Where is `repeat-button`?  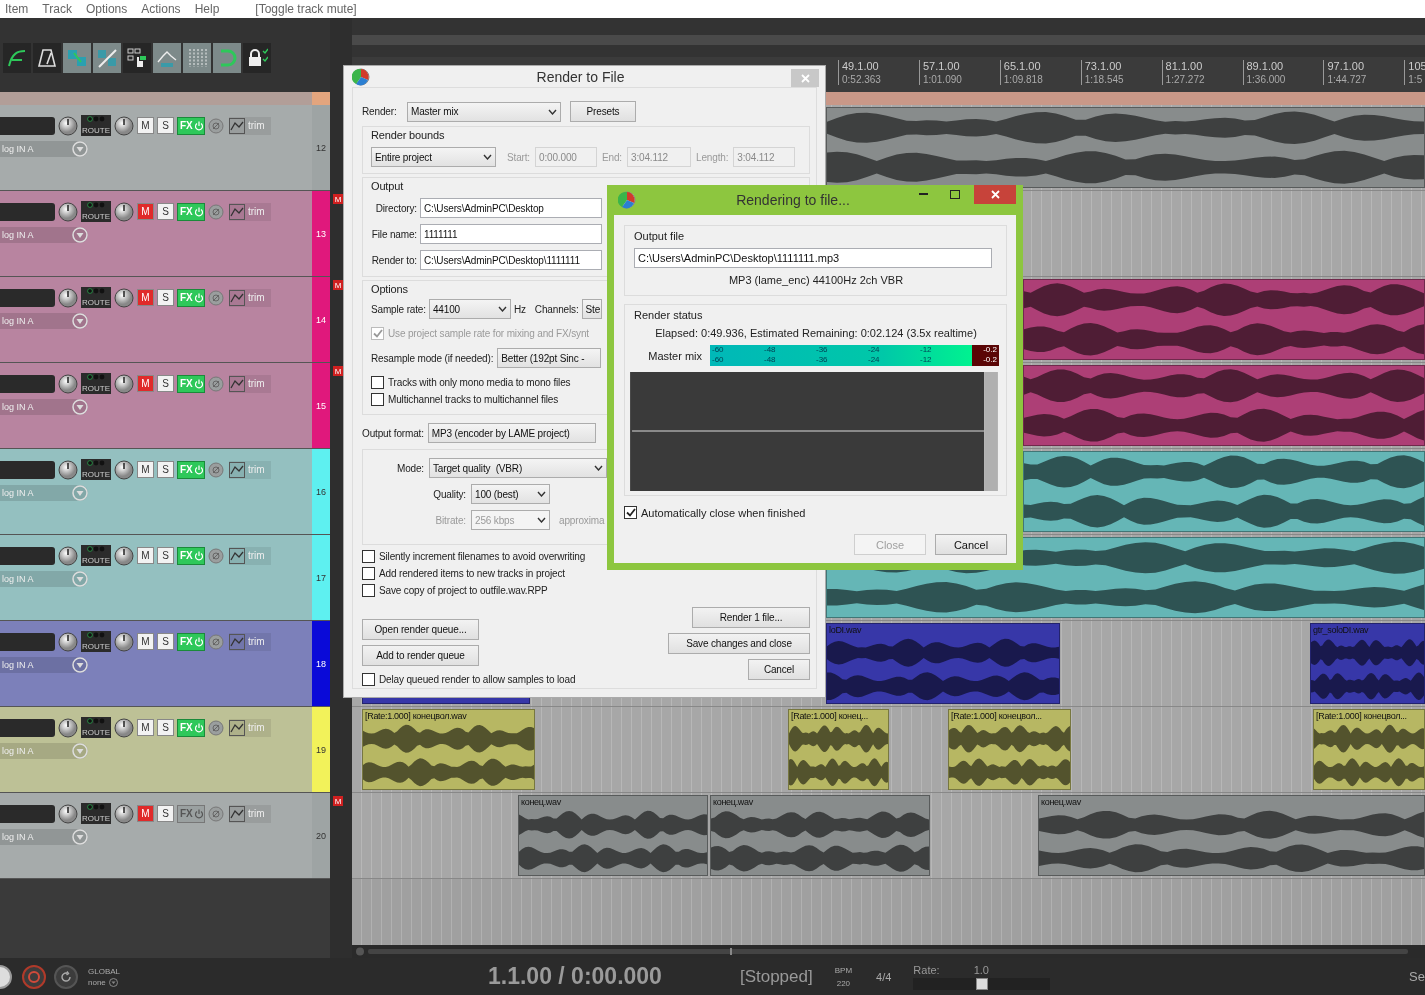
repeat-button is located at coordinates (66, 976).